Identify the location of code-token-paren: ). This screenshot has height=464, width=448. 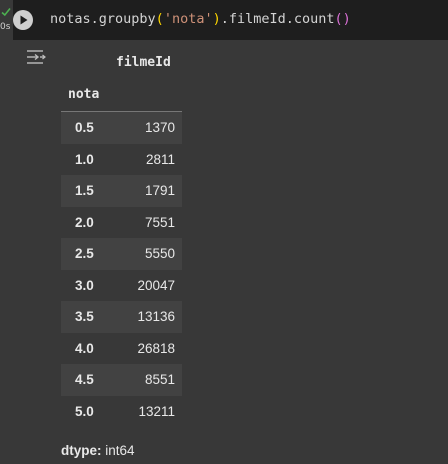
(216, 19).